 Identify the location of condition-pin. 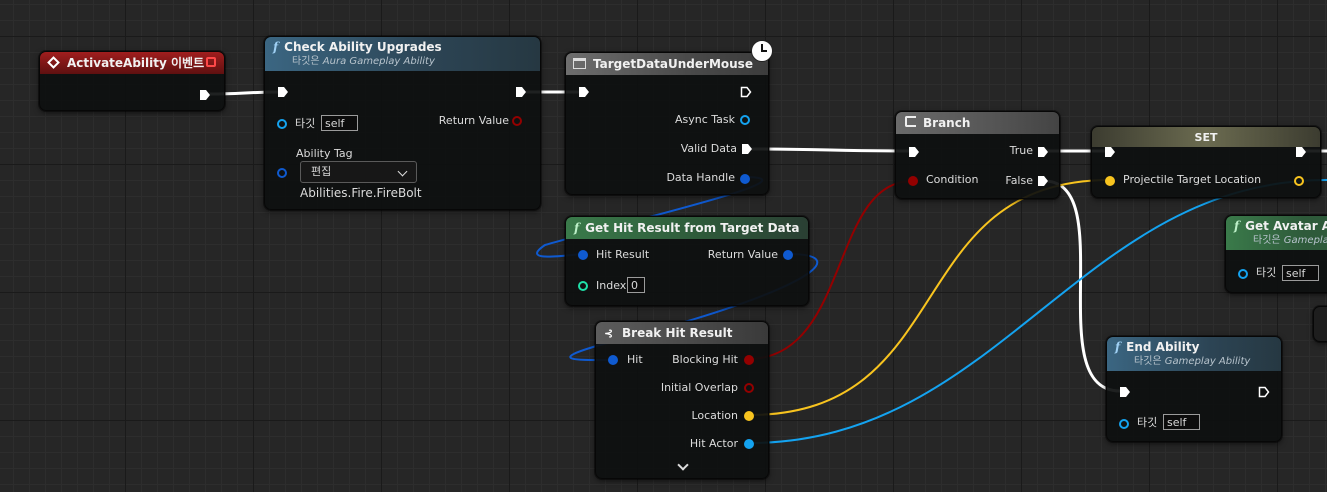
(913, 181).